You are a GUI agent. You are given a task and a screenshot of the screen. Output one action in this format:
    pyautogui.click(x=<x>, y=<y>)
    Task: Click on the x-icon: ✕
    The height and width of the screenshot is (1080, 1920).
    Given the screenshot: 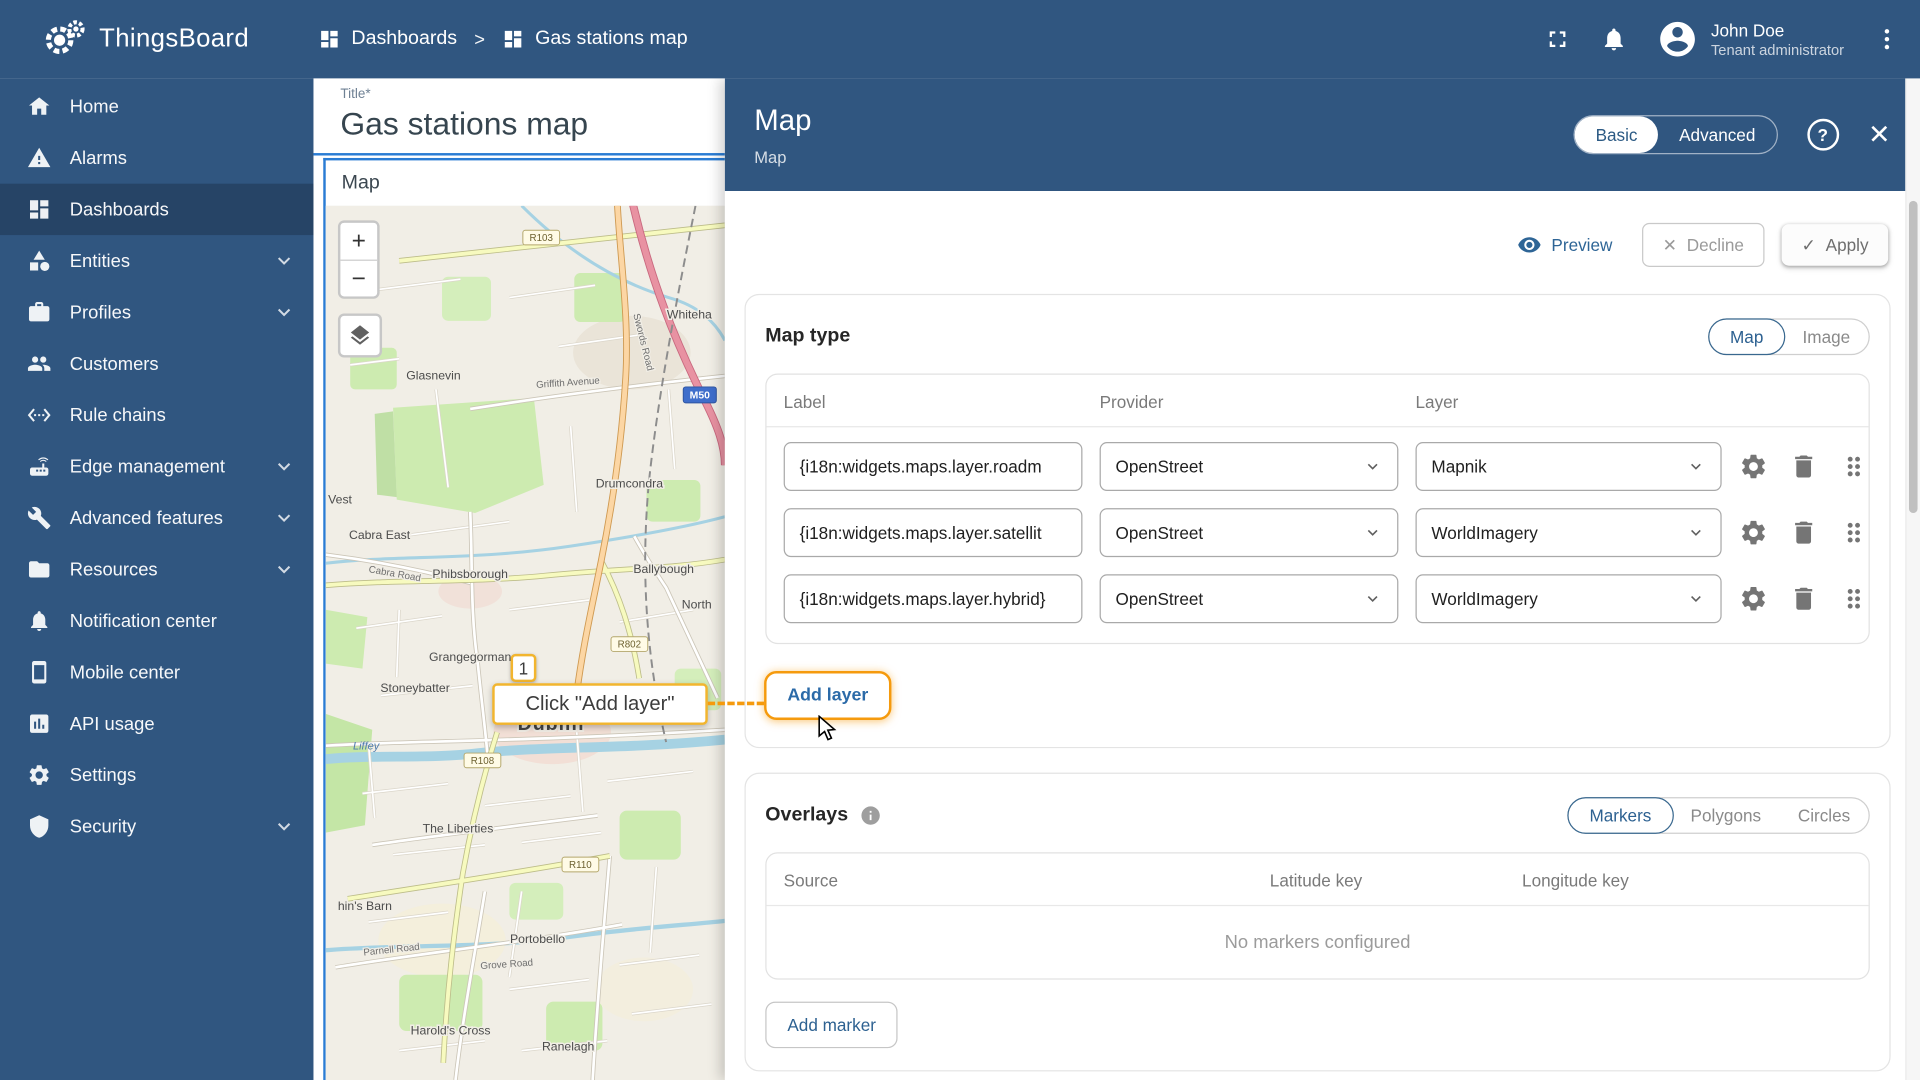 What is the action you would take?
    pyautogui.click(x=1669, y=245)
    